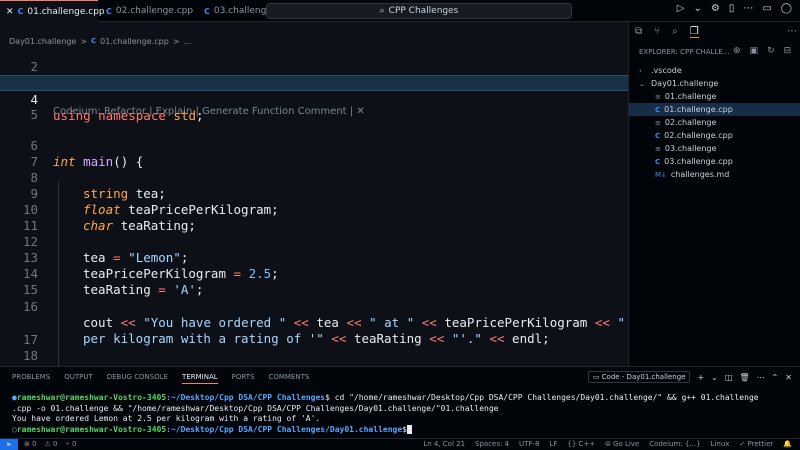 The image size is (800, 450). Describe the element at coordinates (314, 371) in the screenshot. I see `code-line: 19 }` at that location.